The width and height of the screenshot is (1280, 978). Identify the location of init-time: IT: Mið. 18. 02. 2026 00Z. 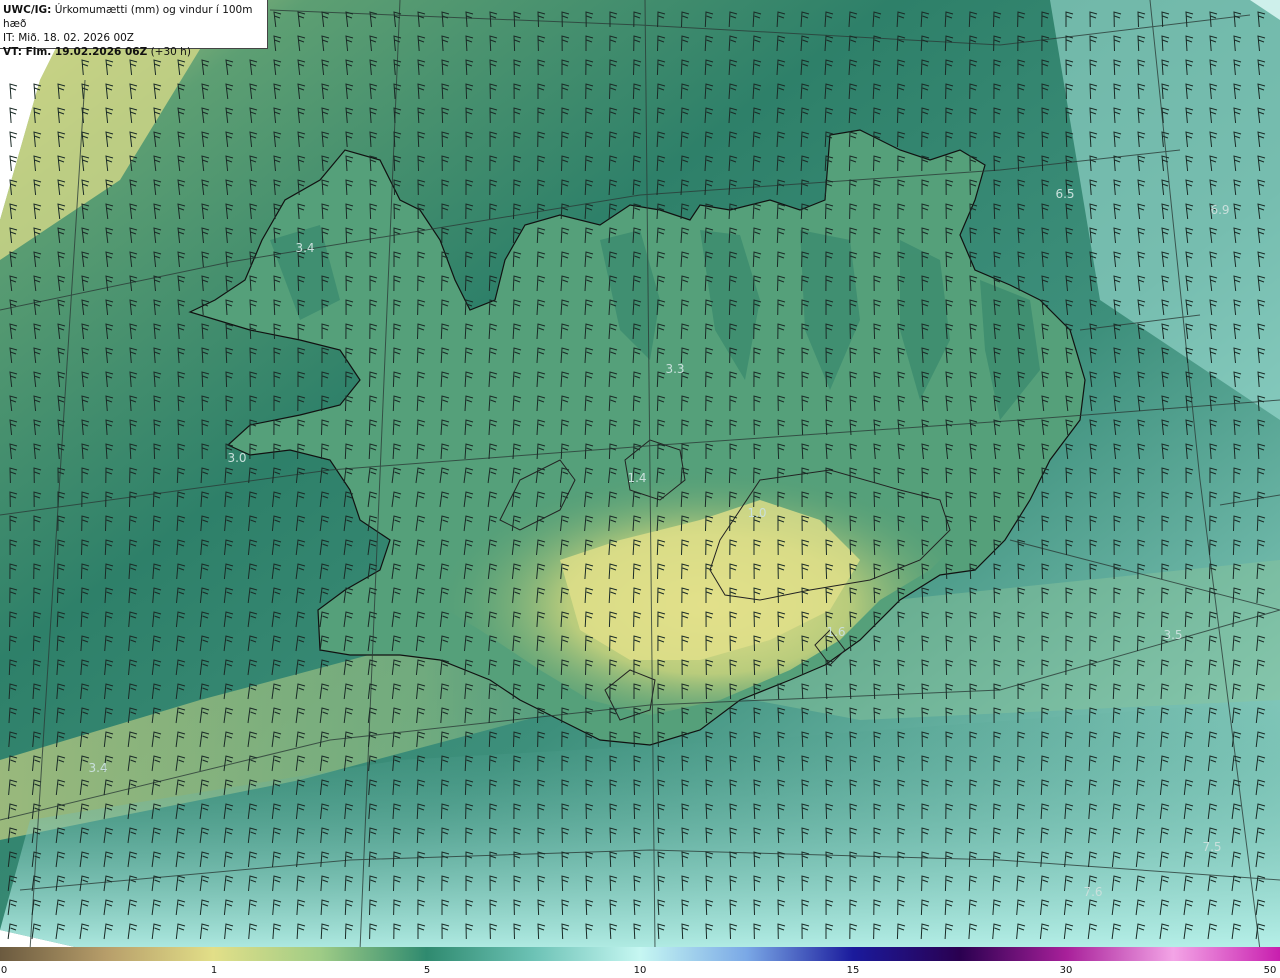
(68, 38).